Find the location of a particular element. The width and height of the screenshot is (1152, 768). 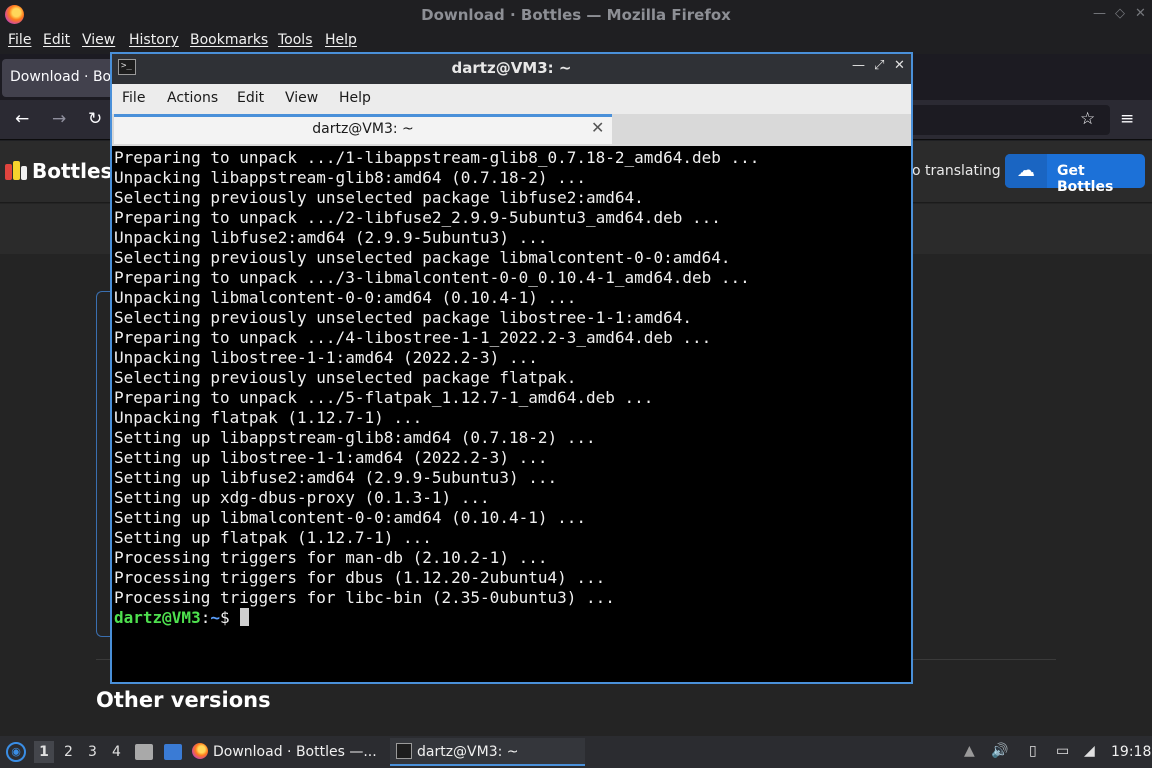

menu-view: View is located at coordinates (98, 40).